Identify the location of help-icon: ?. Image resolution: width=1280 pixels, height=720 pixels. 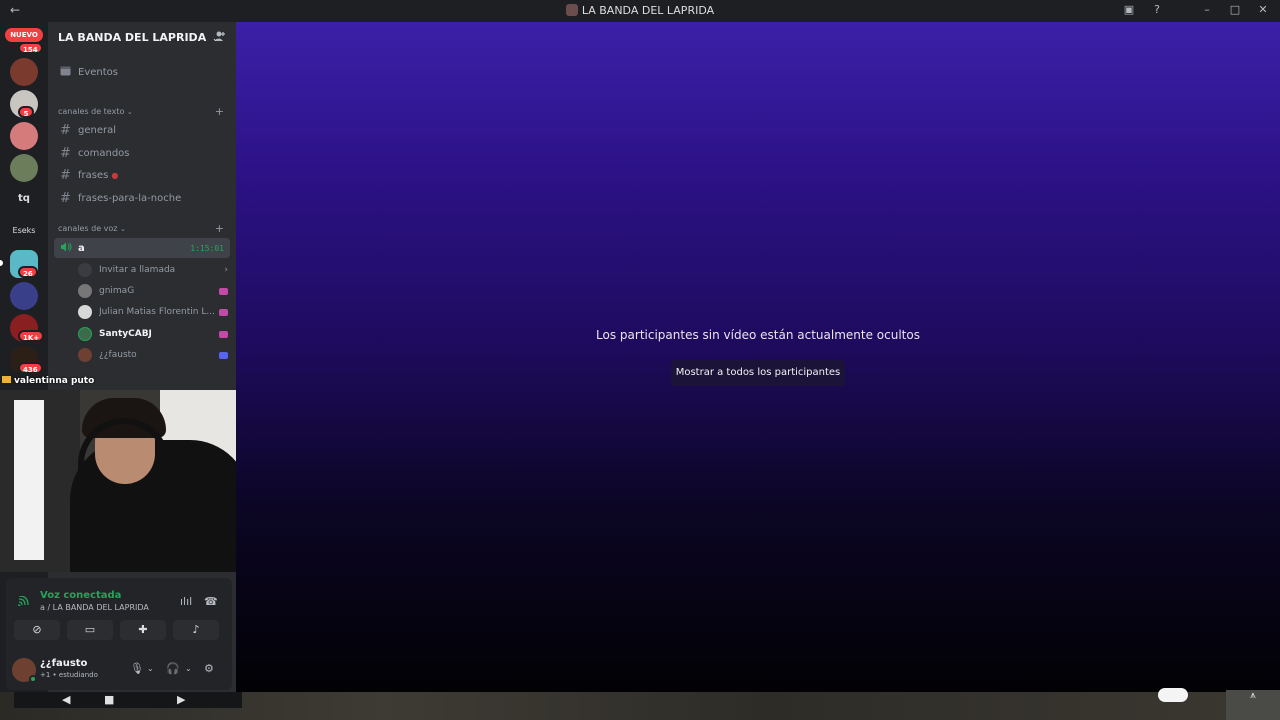
(1157, 9).